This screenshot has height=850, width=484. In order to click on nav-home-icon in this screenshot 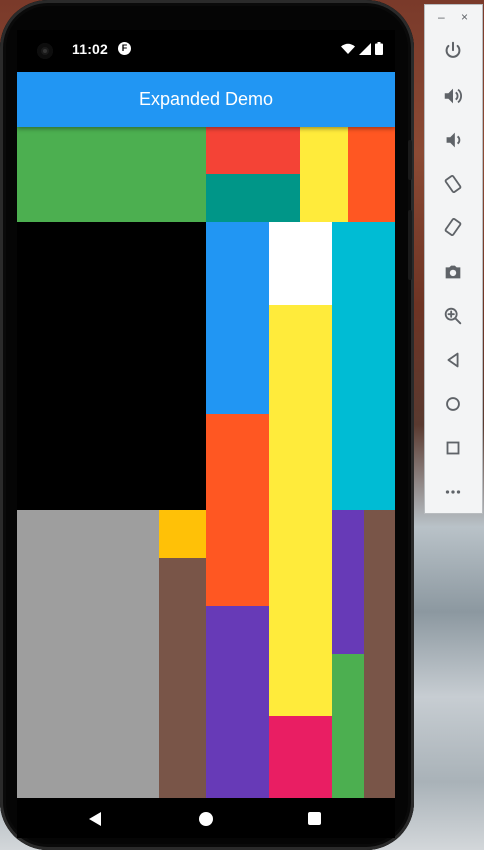, I will do `click(206, 819)`.